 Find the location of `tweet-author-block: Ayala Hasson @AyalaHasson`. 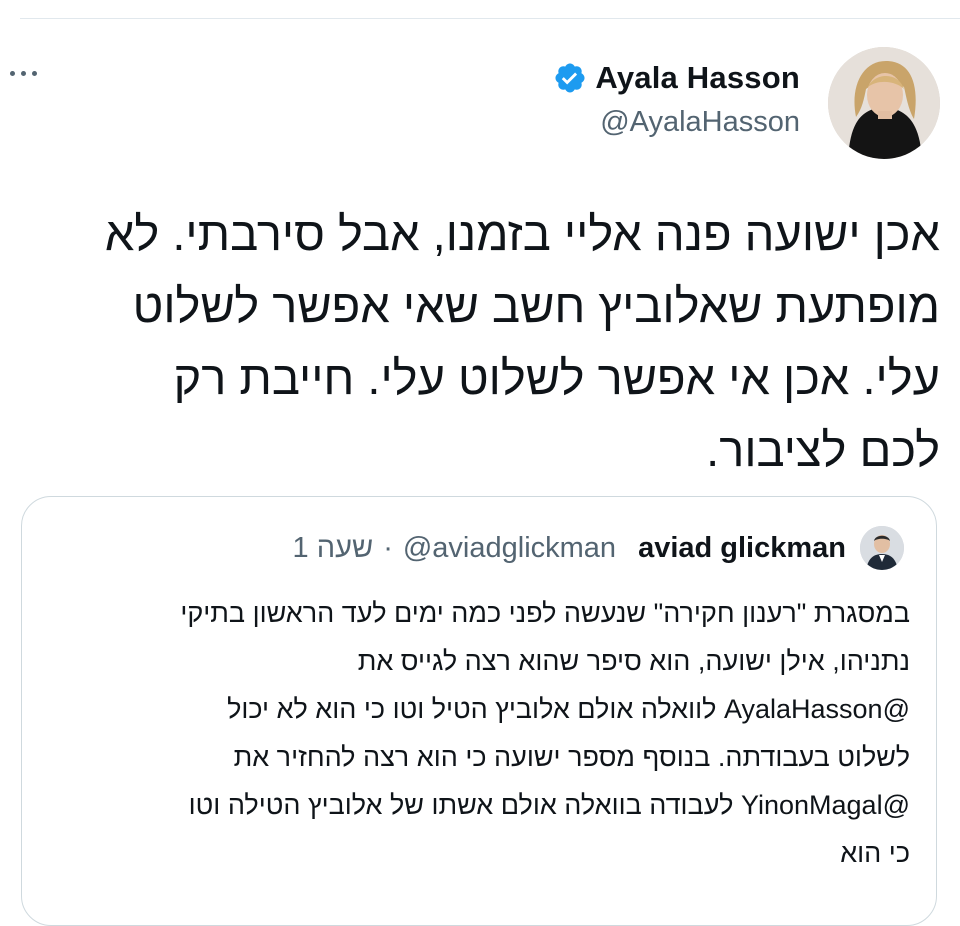

tweet-author-block: Ayala Hasson @AyalaHasson is located at coordinates (676, 97).